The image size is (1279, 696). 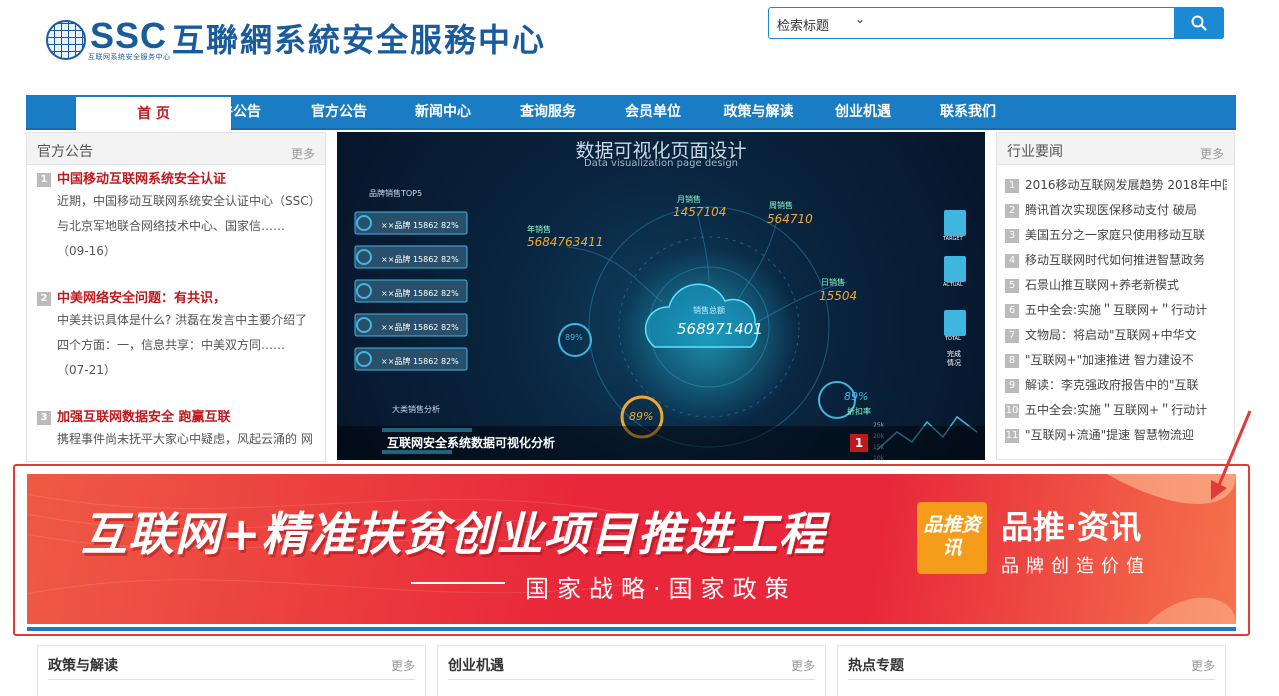 I want to click on top5-title: 品牌销售TOP5, so click(x=396, y=193).